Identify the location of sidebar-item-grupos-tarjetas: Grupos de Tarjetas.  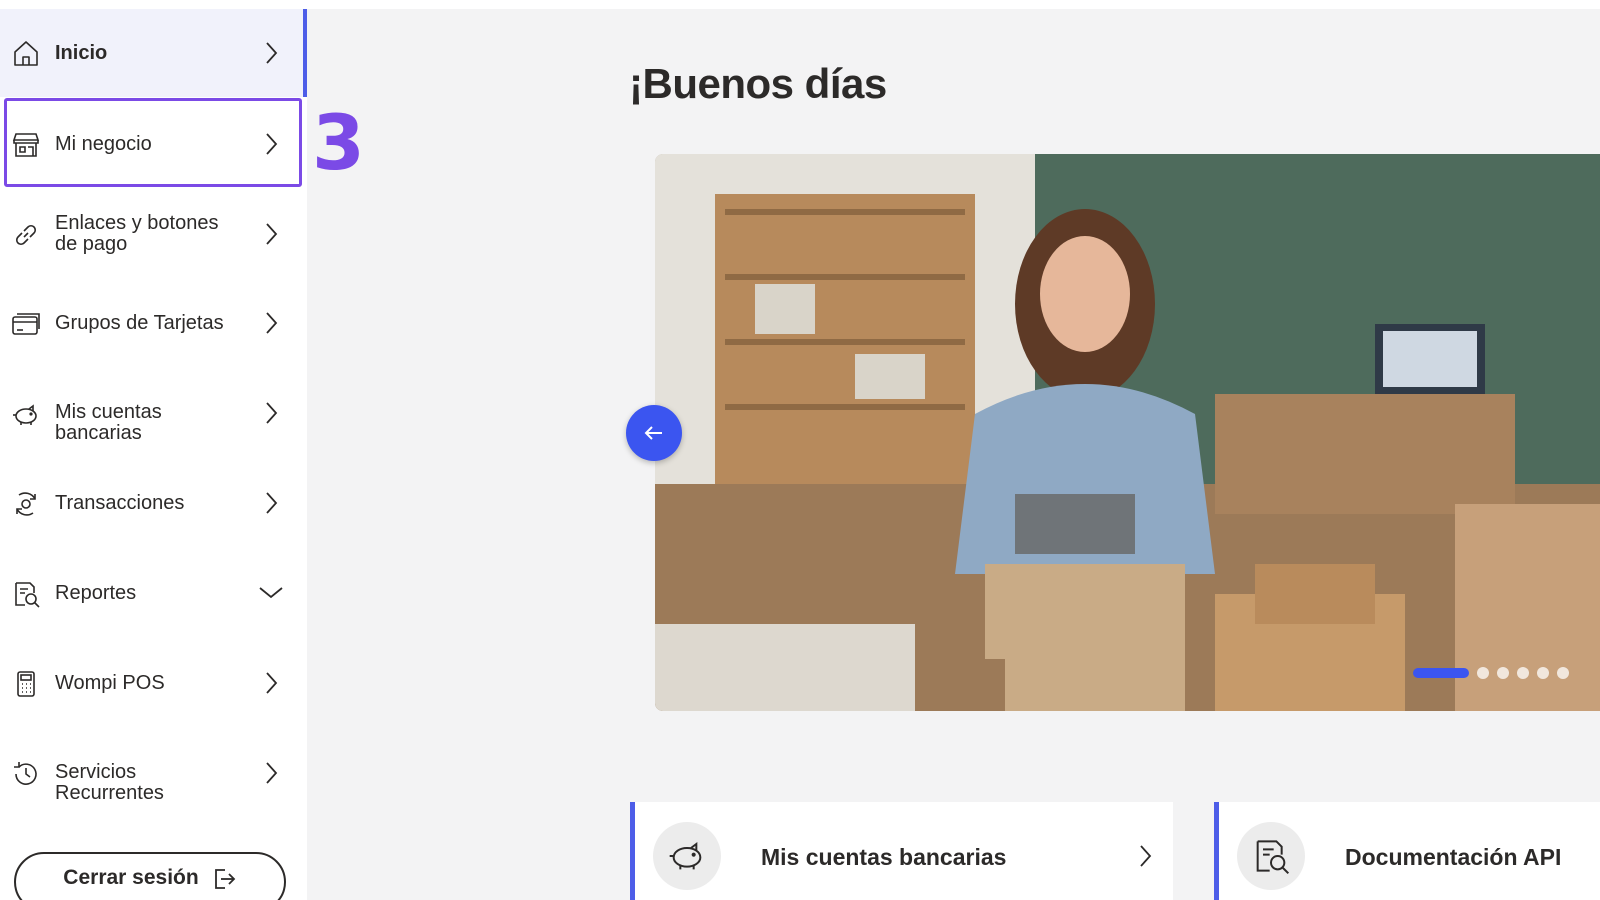
(153, 323).